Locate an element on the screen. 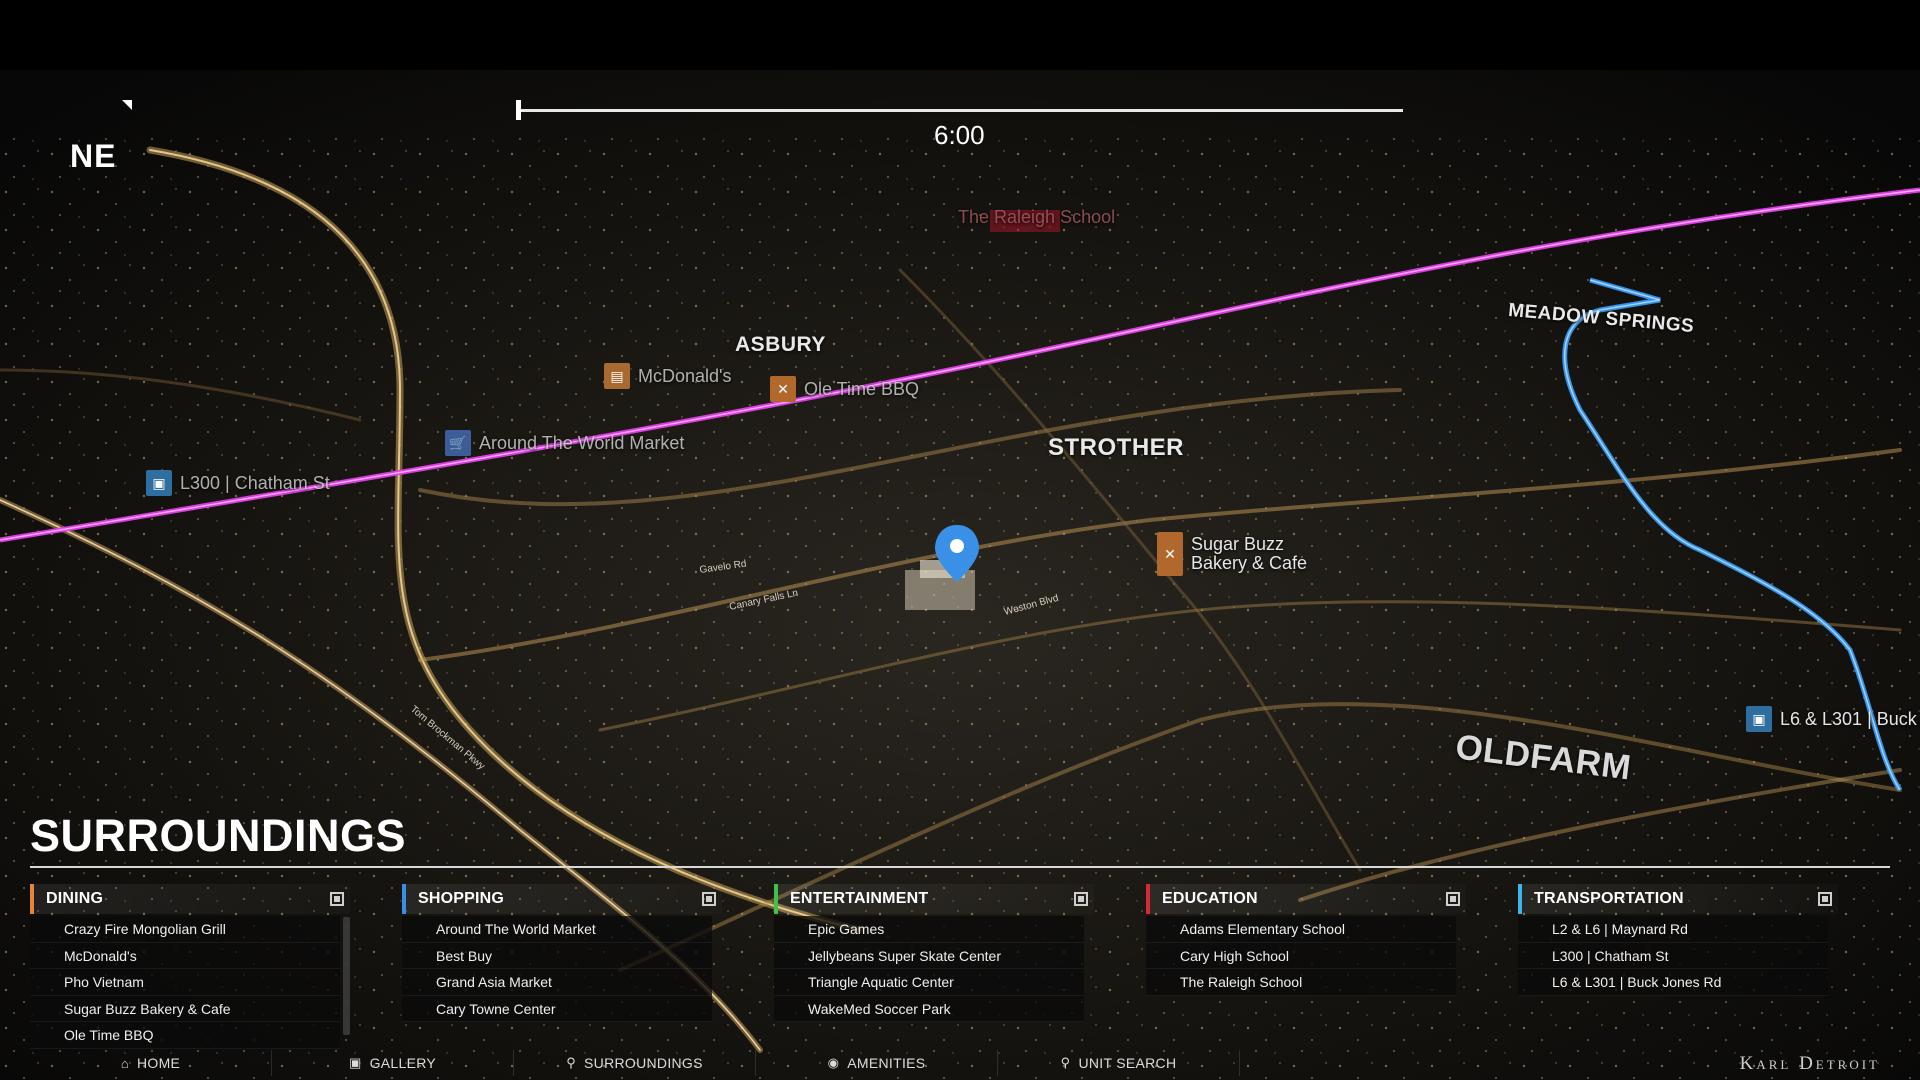 The height and width of the screenshot is (1080, 1920). poi-l6-l301-buck: ▣ L6 & L301 | Buck is located at coordinates (1831, 719).